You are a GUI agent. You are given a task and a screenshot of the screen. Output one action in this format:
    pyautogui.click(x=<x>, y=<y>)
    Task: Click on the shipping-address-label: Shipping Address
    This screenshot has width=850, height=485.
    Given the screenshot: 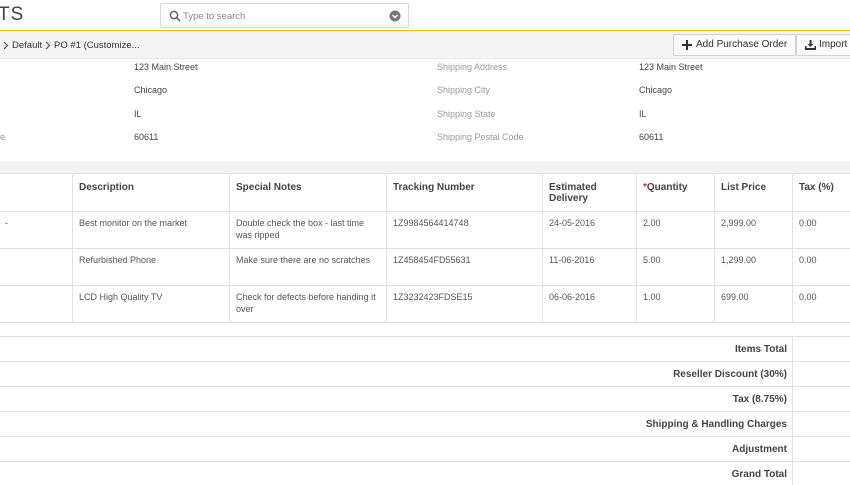 What is the action you would take?
    pyautogui.click(x=472, y=67)
    